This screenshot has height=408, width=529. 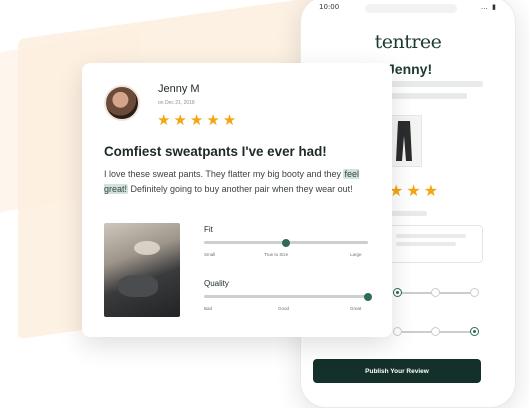 What do you see at coordinates (122, 103) in the screenshot?
I see `avatar` at bounding box center [122, 103].